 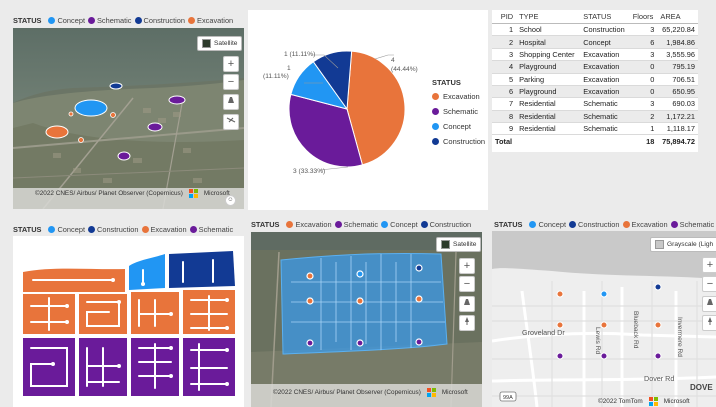 I want to click on table-row: 8 Residential Schematic 2 1,172.21, so click(x=595, y=117).